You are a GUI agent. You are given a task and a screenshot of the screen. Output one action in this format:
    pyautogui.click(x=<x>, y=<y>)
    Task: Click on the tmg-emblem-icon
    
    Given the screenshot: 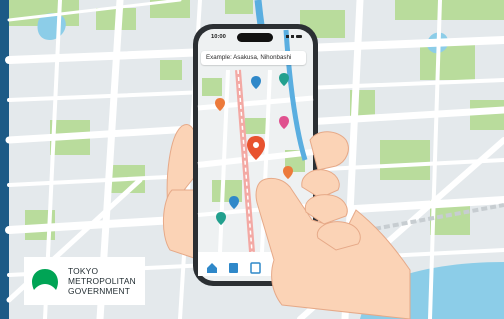 What is the action you would take?
    pyautogui.click(x=45, y=279)
    